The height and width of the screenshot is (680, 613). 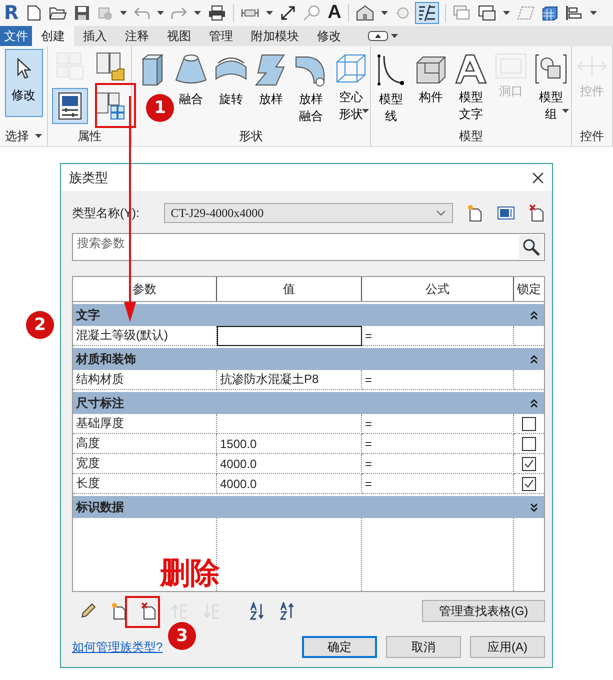 What do you see at coordinates (308, 359) in the screenshot?
I see `group-header: 材质和装饰` at bounding box center [308, 359].